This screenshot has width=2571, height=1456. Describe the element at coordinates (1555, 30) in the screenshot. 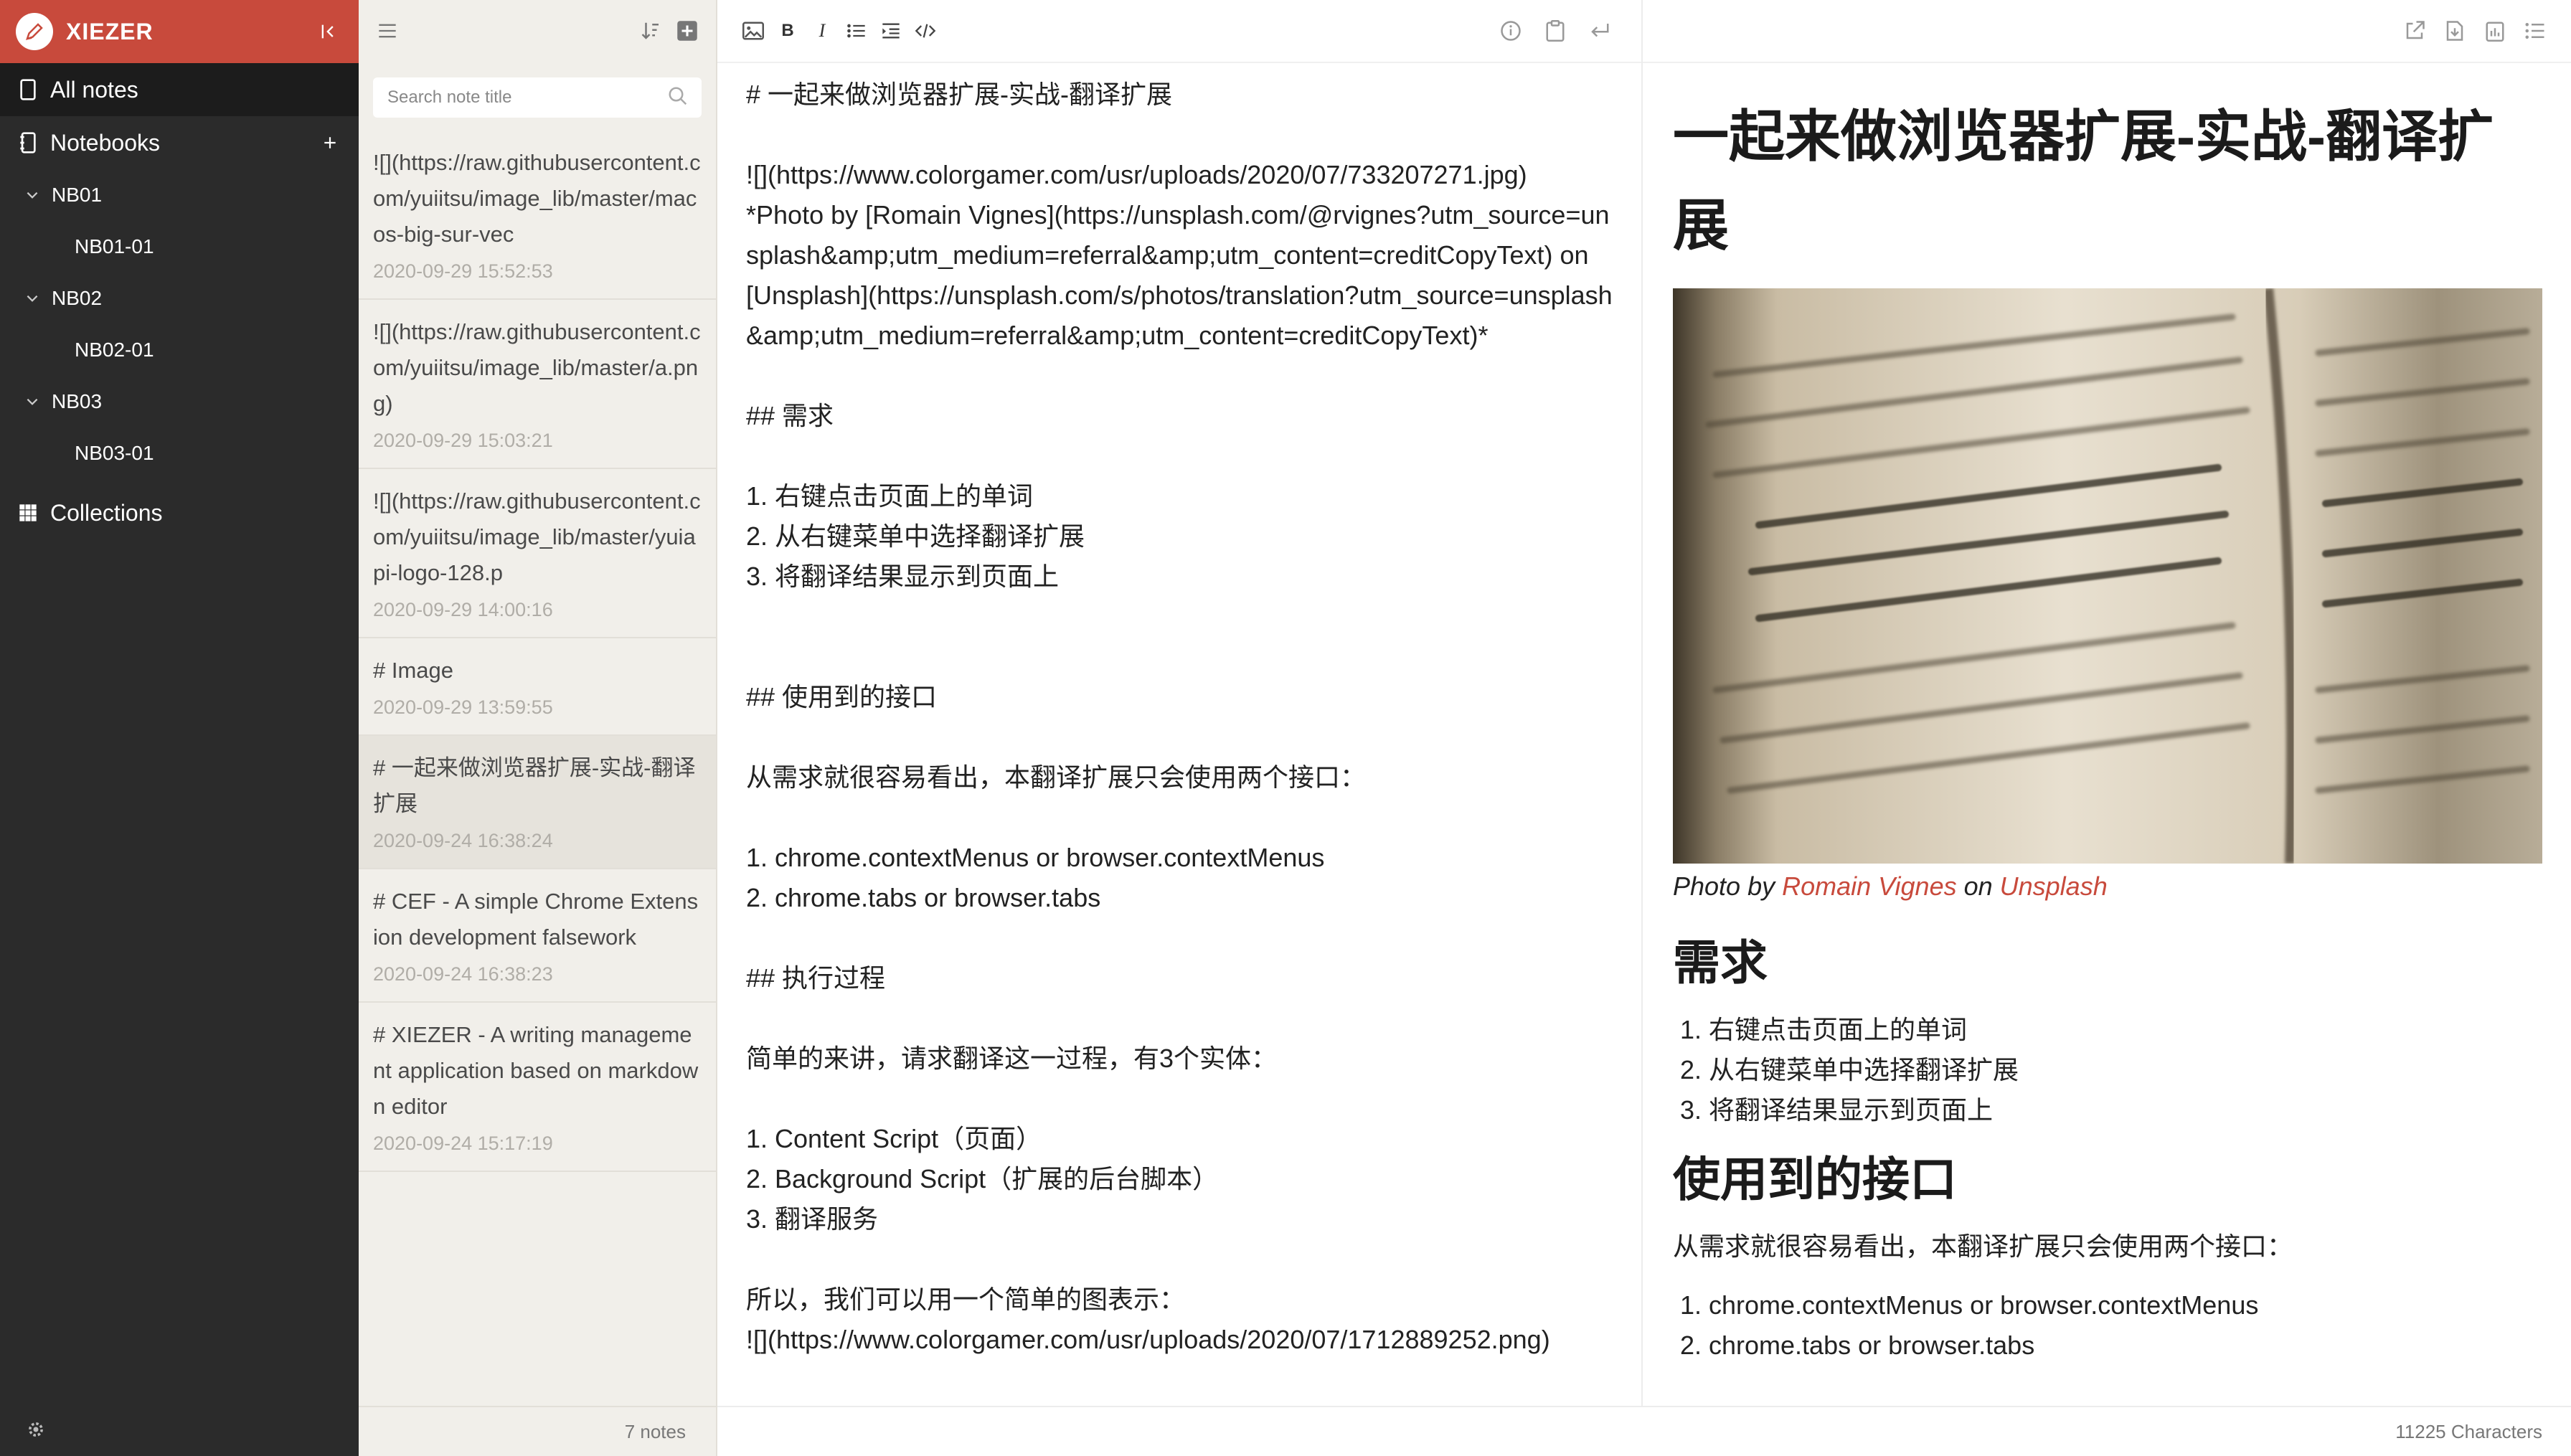

I see `clipboard-icon` at that location.